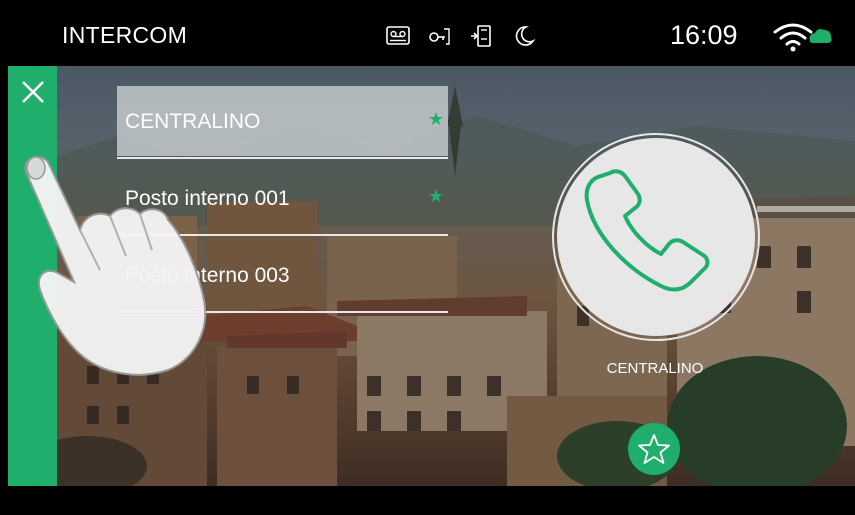 Image resolution: width=855 pixels, height=515 pixels. Describe the element at coordinates (398, 35) in the screenshot. I see `answering-machine-icon` at that location.